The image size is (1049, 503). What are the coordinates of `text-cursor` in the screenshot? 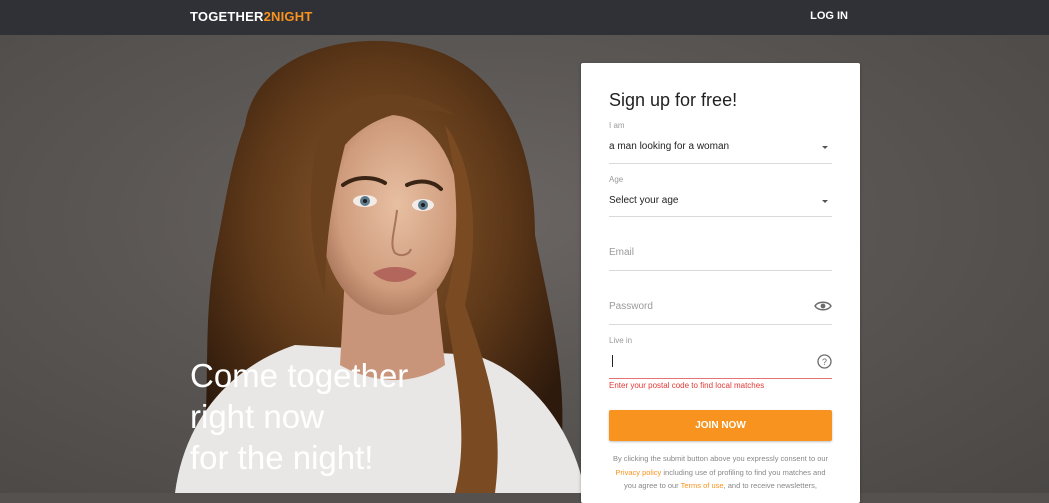 It's located at (612, 361).